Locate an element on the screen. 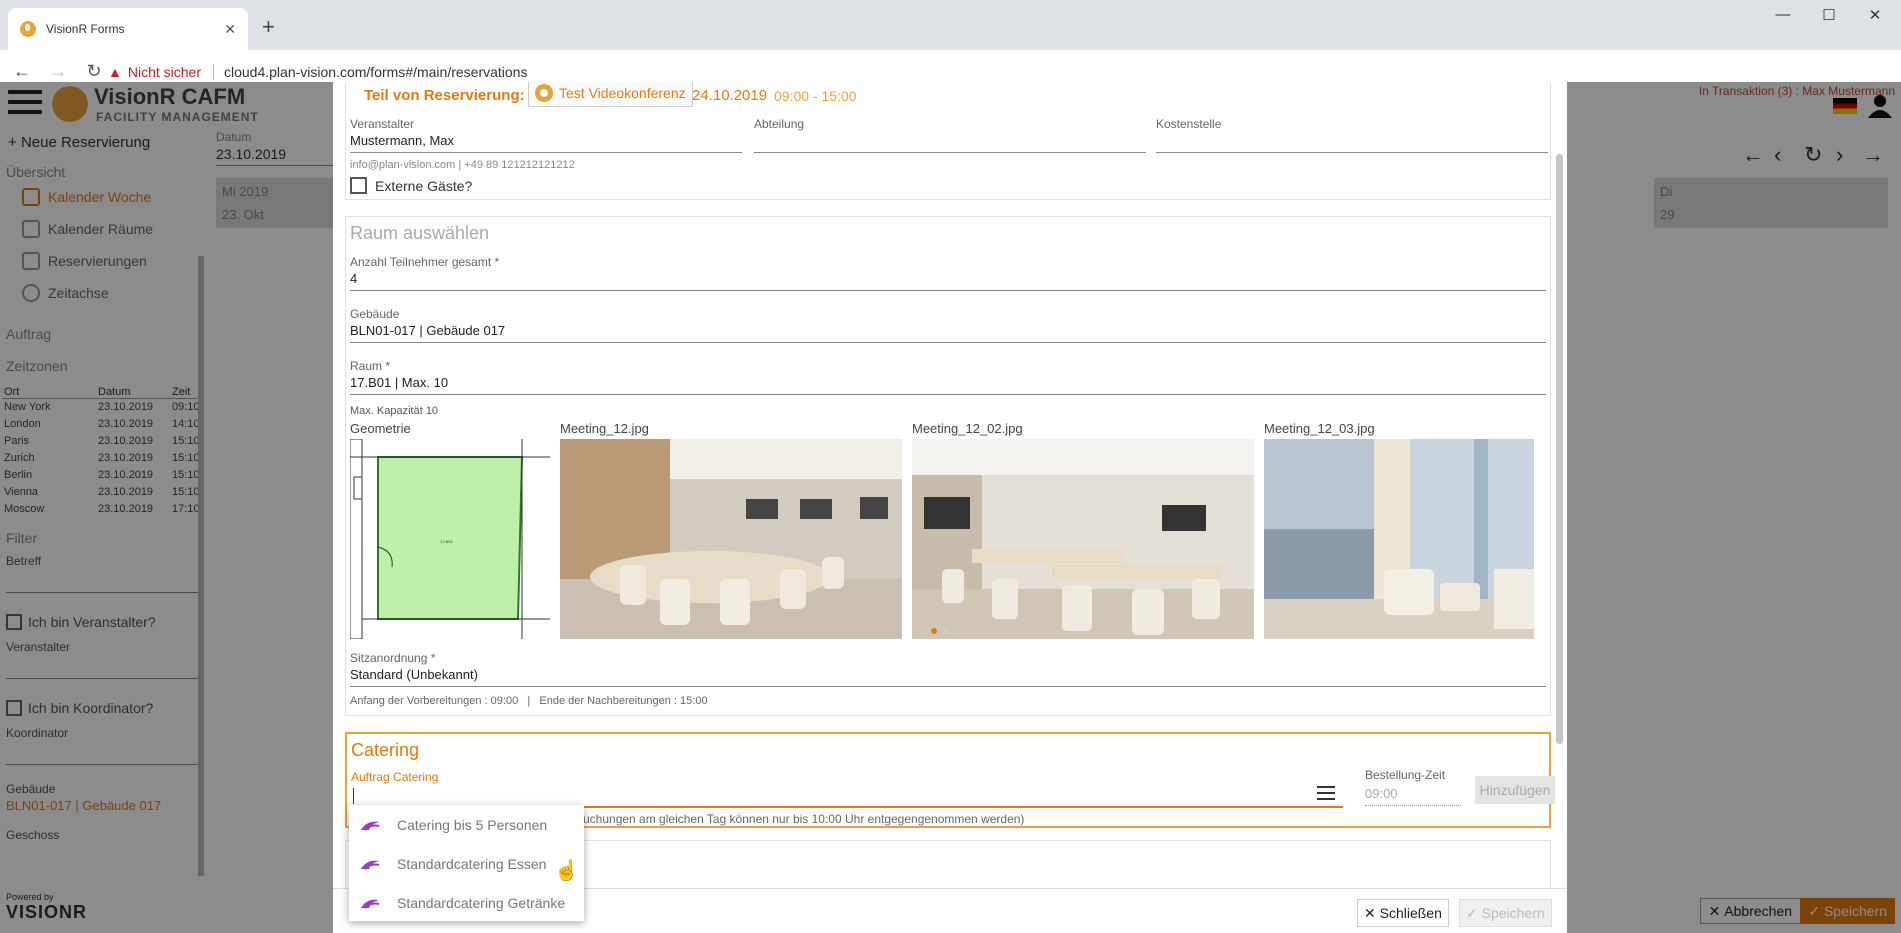  close-window-icon: ✕ is located at coordinates (1875, 15).